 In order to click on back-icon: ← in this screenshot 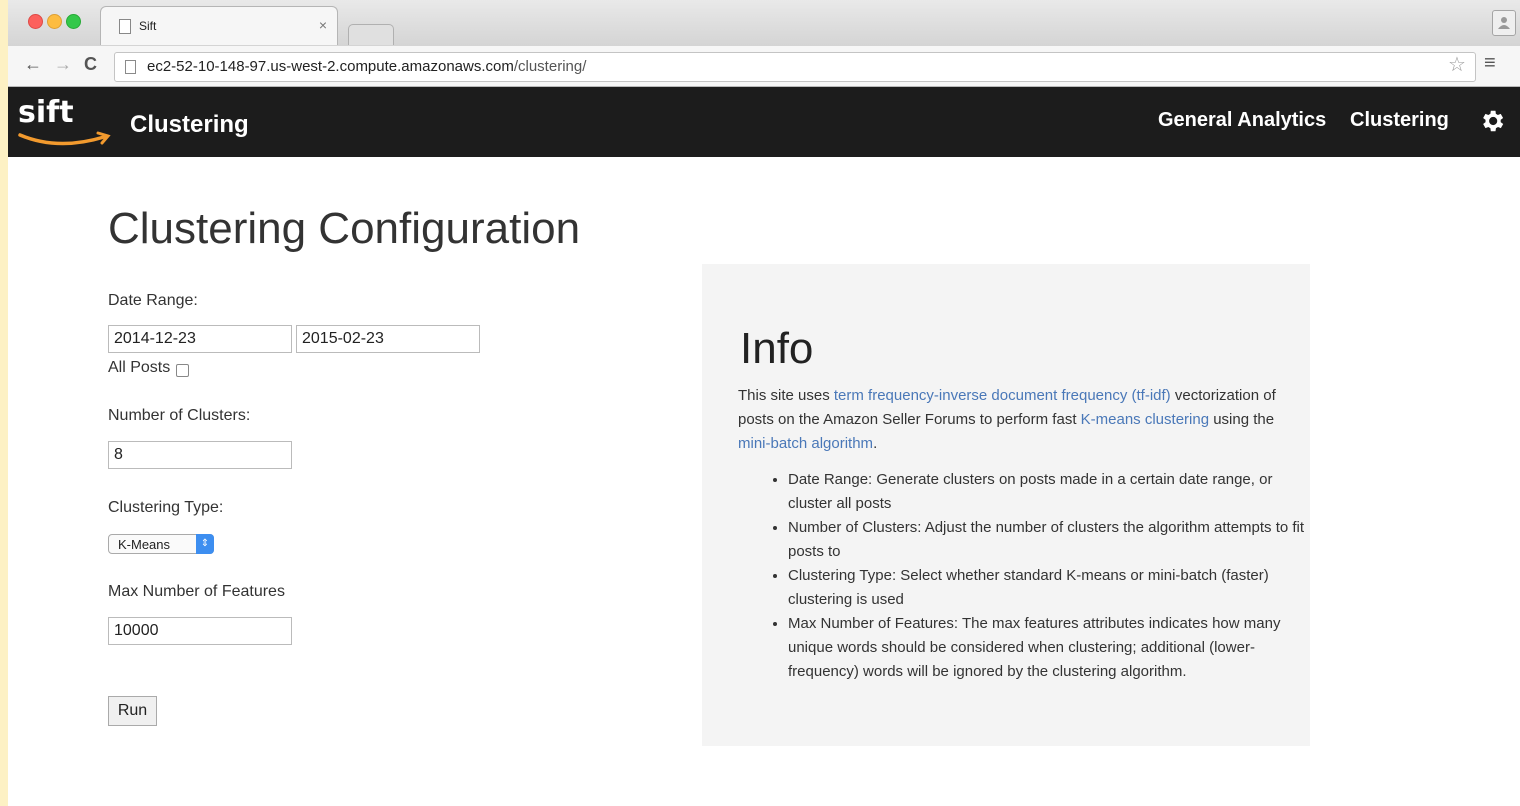, I will do `click(33, 64)`.